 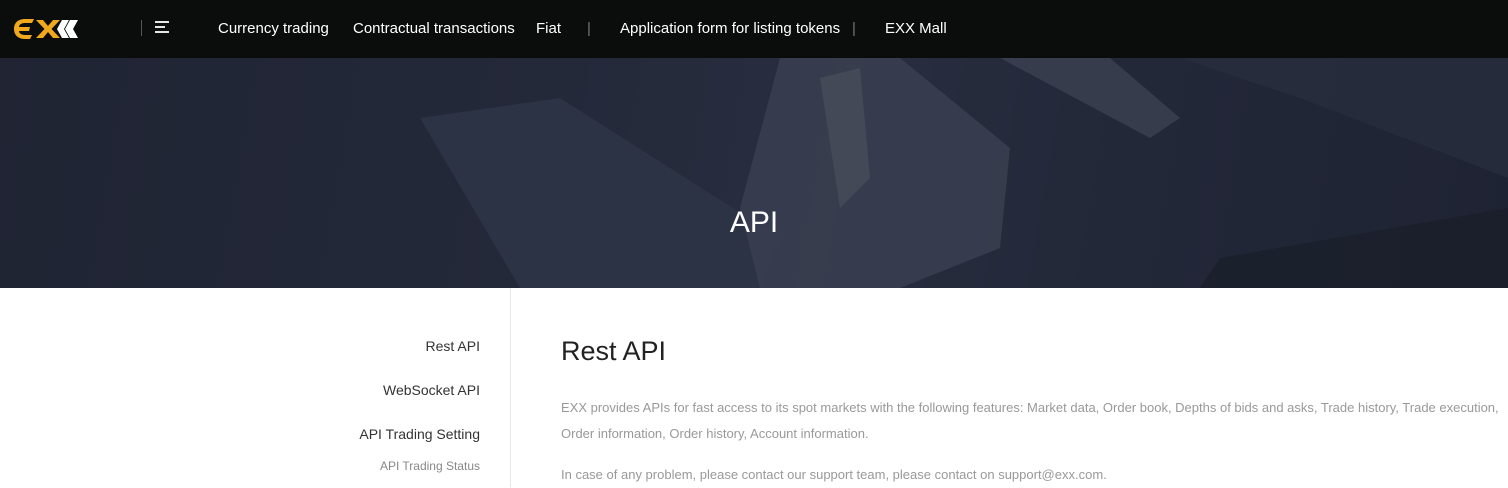 I want to click on logo-divider, so click(x=141, y=28).